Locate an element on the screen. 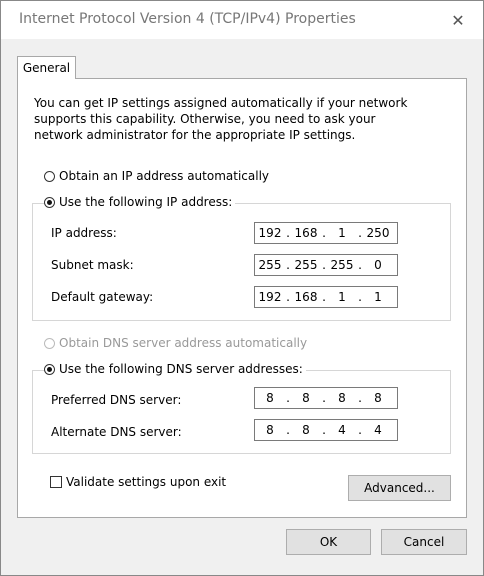 The width and height of the screenshot is (484, 576). subnet-mask-octet-2: 255 is located at coordinates (306, 265).